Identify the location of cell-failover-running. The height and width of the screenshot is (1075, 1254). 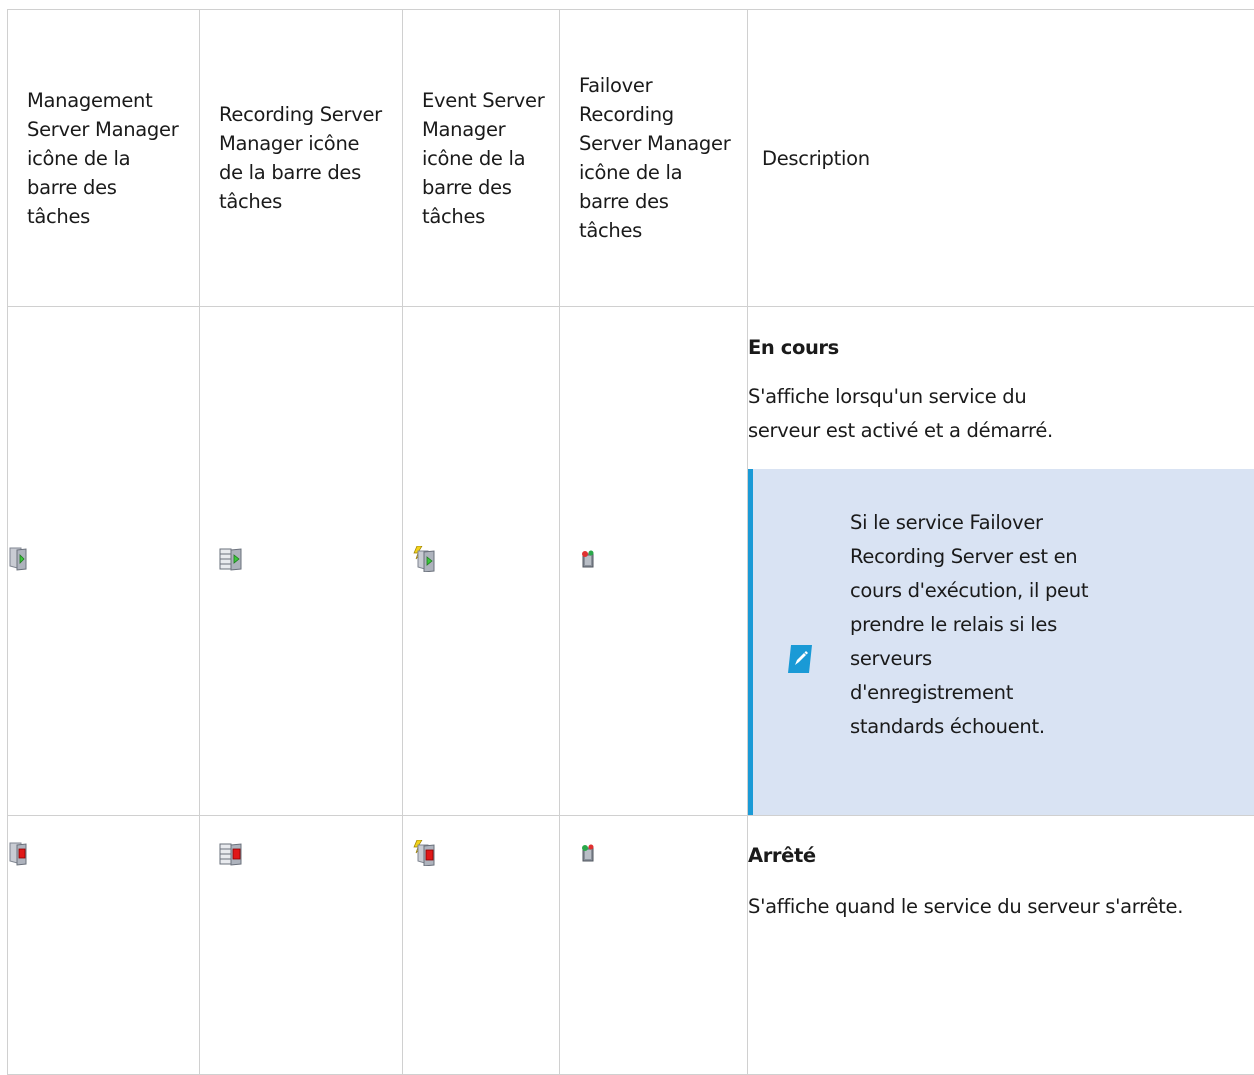
(654, 561).